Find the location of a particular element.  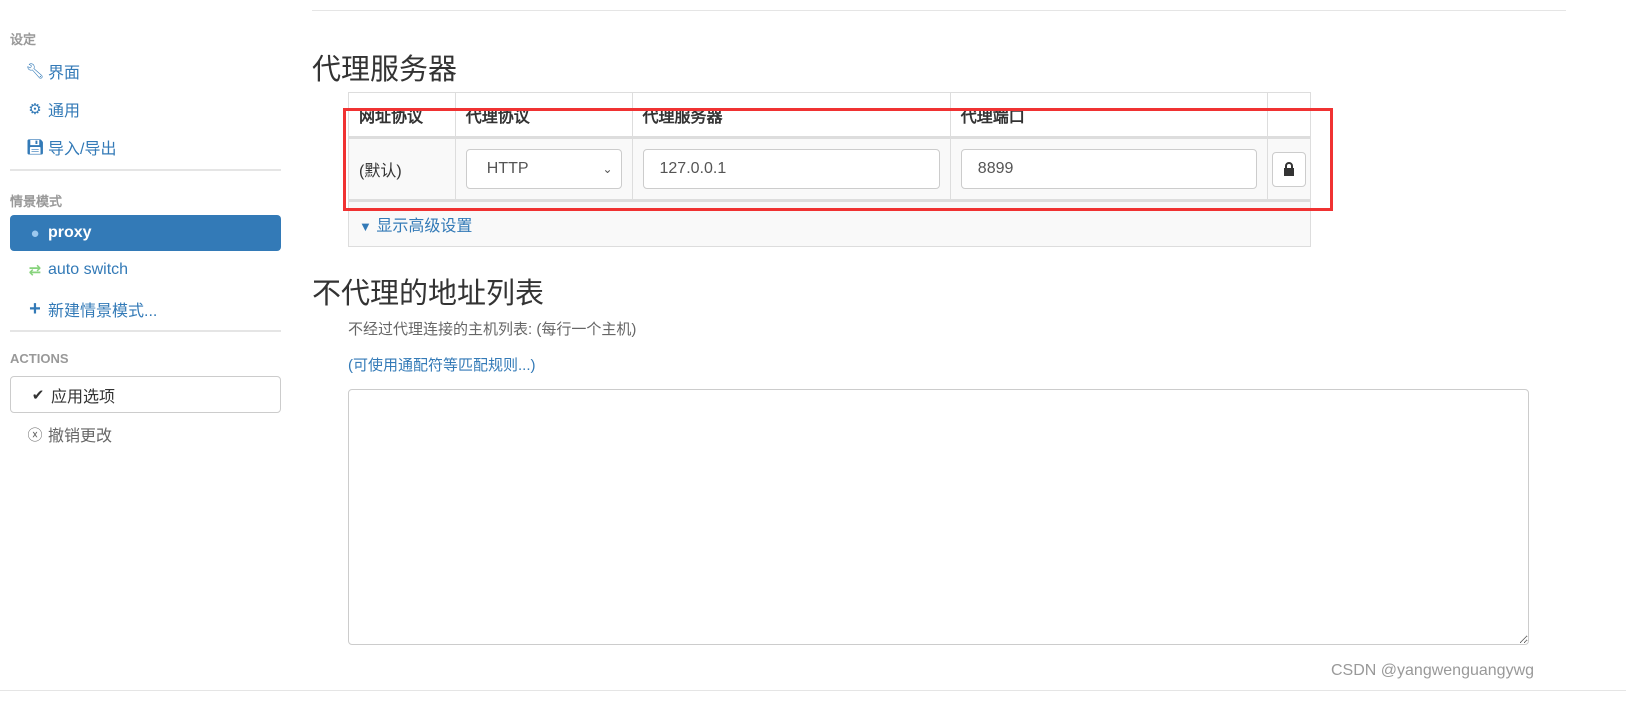

bypass-list-title: 不代理的地址列表 is located at coordinates (428, 294).